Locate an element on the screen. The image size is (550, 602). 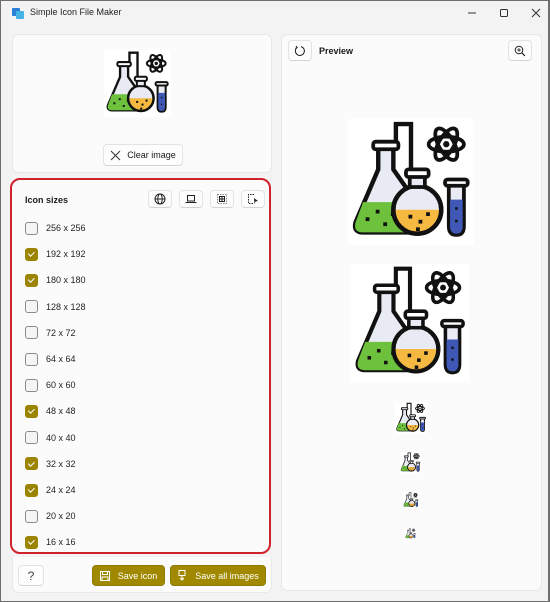
size-checkbox-row: 20 x 20 is located at coordinates (50, 516).